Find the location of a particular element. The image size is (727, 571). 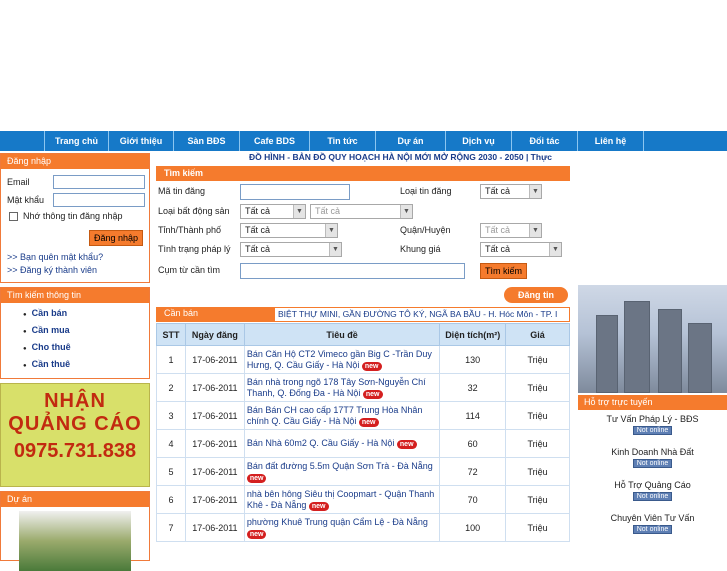

search-info-rent: Cần thuê is located at coordinates (86, 365).